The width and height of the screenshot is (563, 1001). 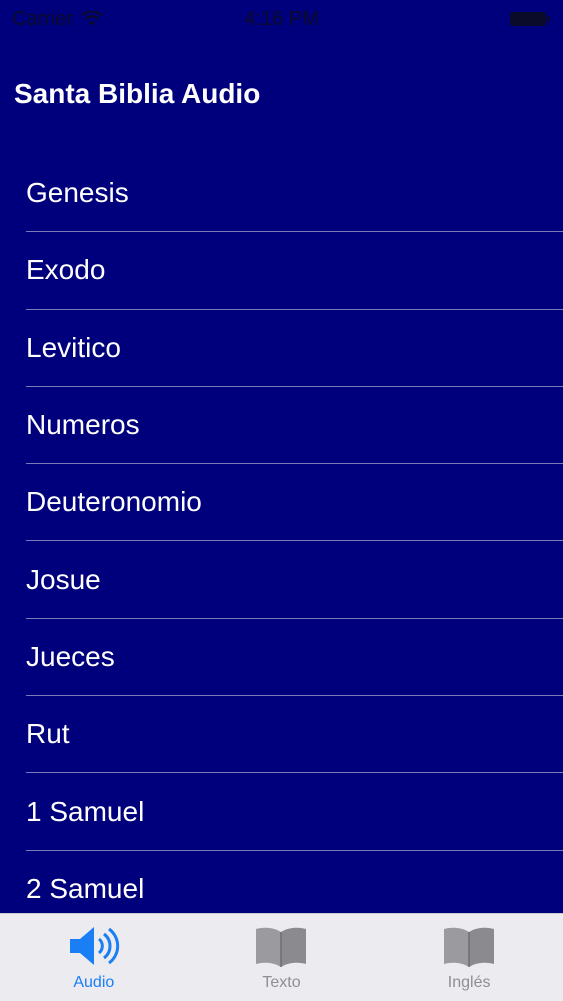 I want to click on page-title: Santa Biblia Audio, so click(x=137, y=93).